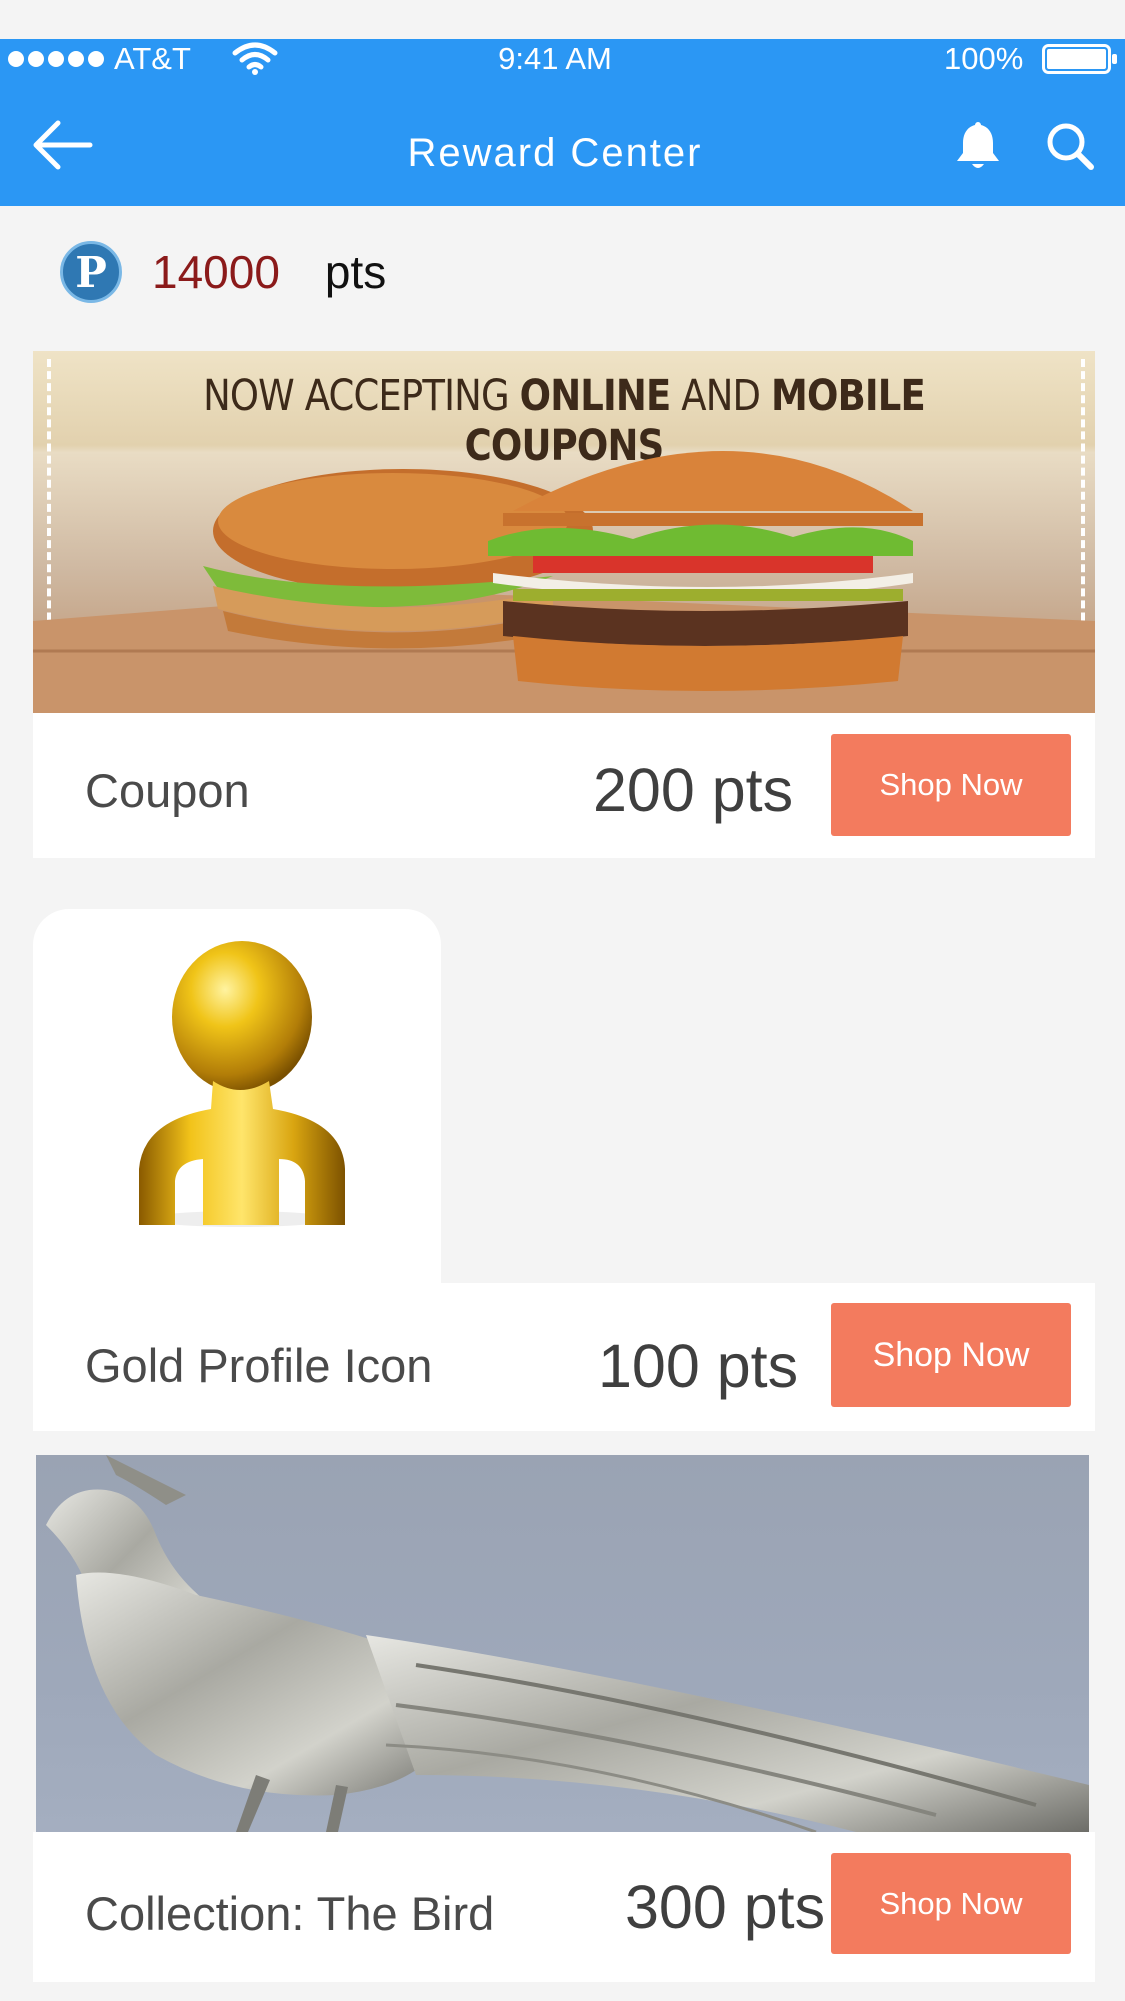 This screenshot has width=1125, height=2001. Describe the element at coordinates (562, 19) in the screenshot. I see `top-strip` at that location.